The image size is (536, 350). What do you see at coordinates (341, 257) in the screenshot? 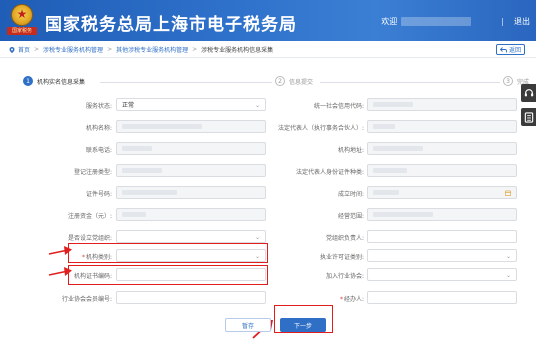
I see `label-license-category: 执业许可证类别:` at bounding box center [341, 257].